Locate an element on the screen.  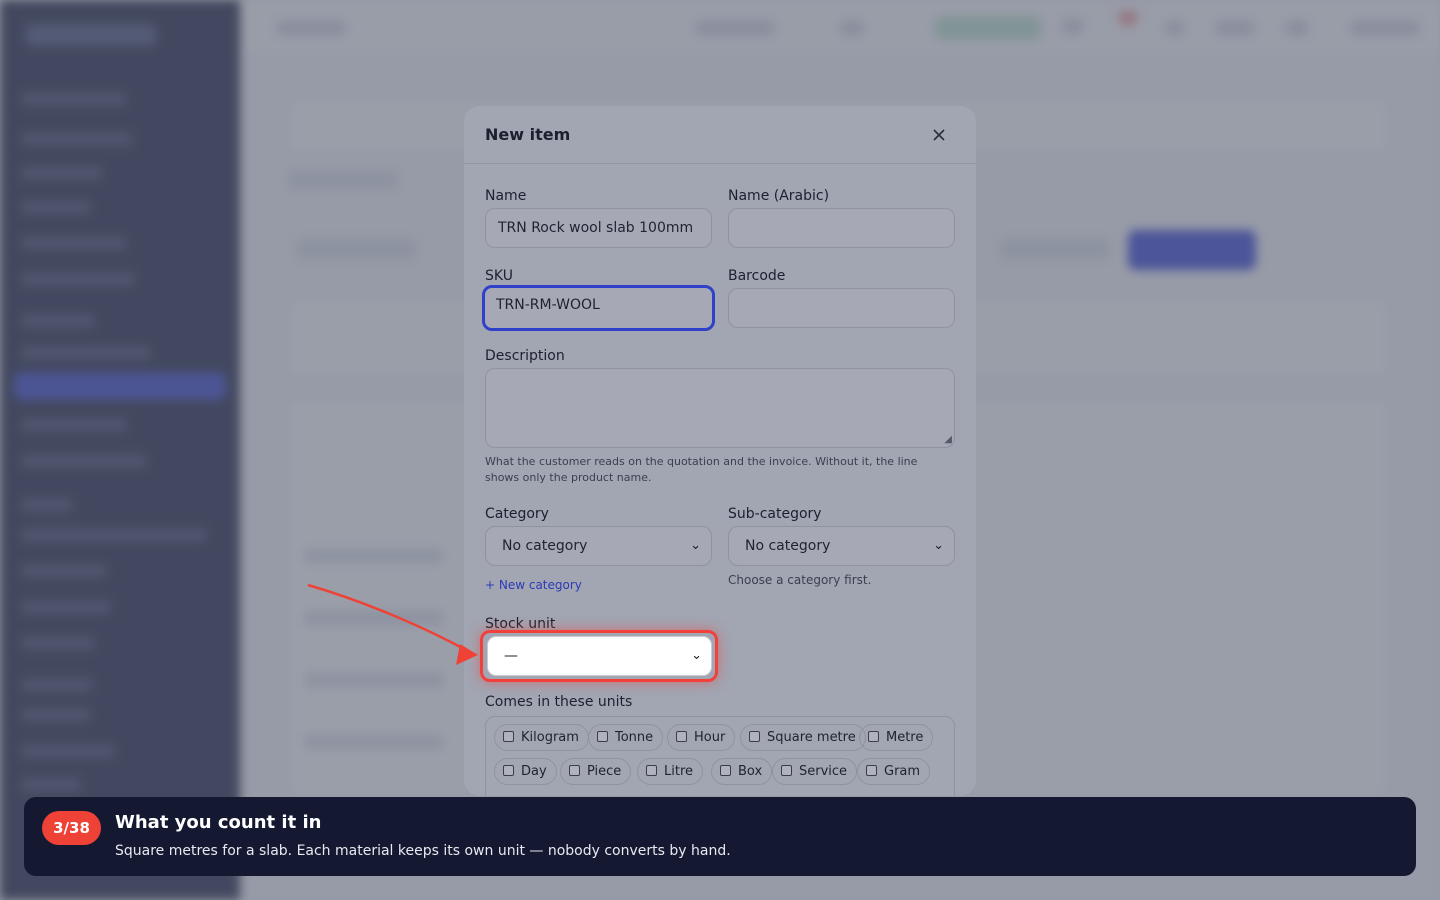
tour-pointer-arrow-icon is located at coordinates (392, 624).